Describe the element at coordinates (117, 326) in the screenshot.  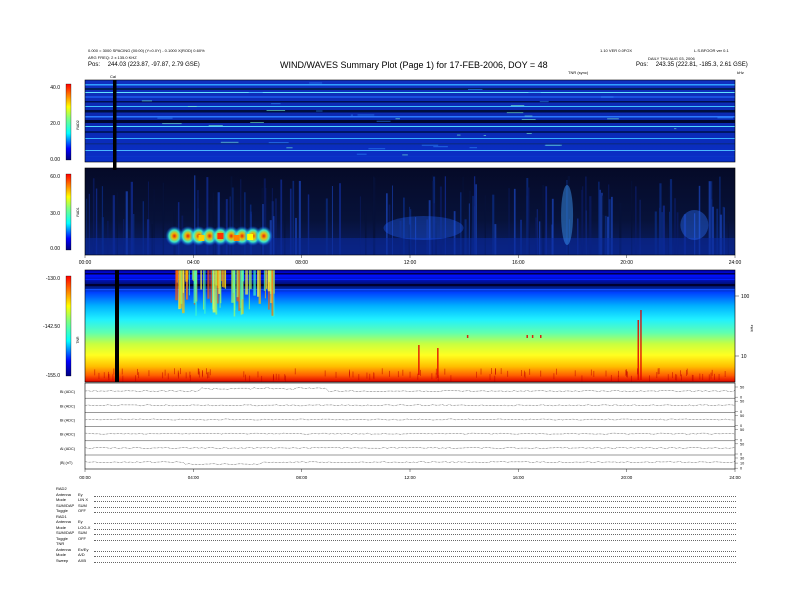
I see `cal-bar-tnr` at that location.